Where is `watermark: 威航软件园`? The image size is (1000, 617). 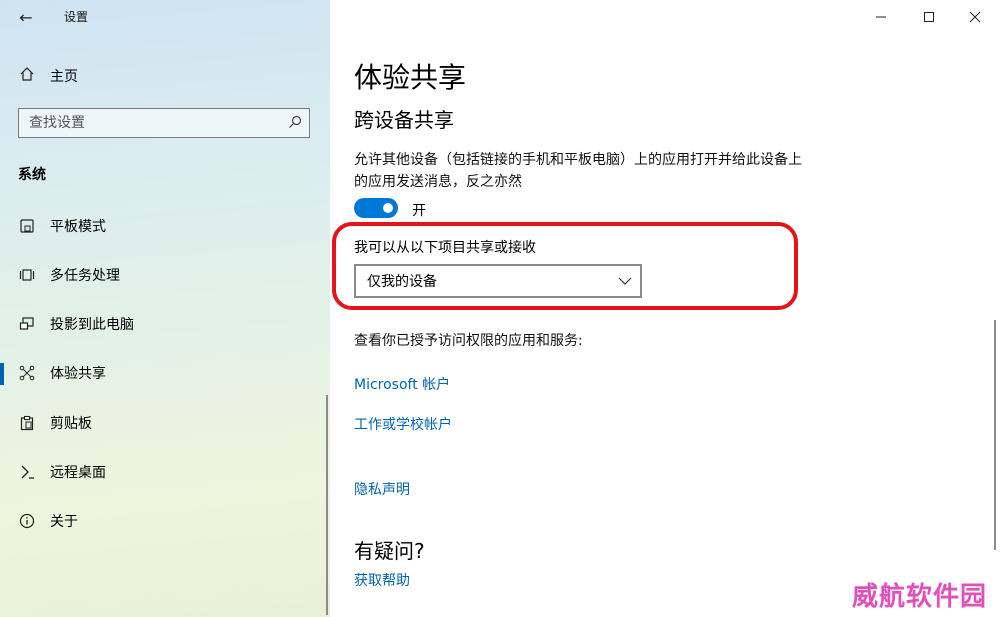 watermark: 威航软件园 is located at coordinates (920, 597).